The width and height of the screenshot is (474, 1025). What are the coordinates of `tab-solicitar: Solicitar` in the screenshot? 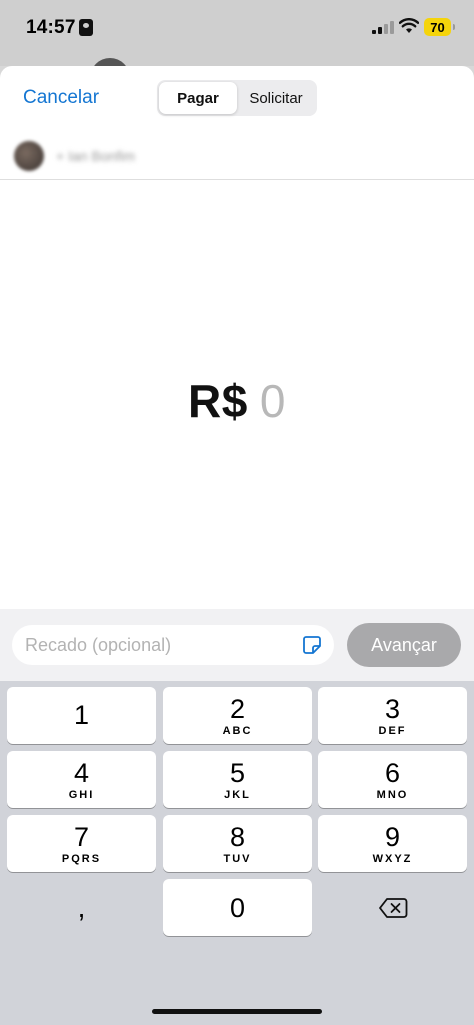 It's located at (276, 98).